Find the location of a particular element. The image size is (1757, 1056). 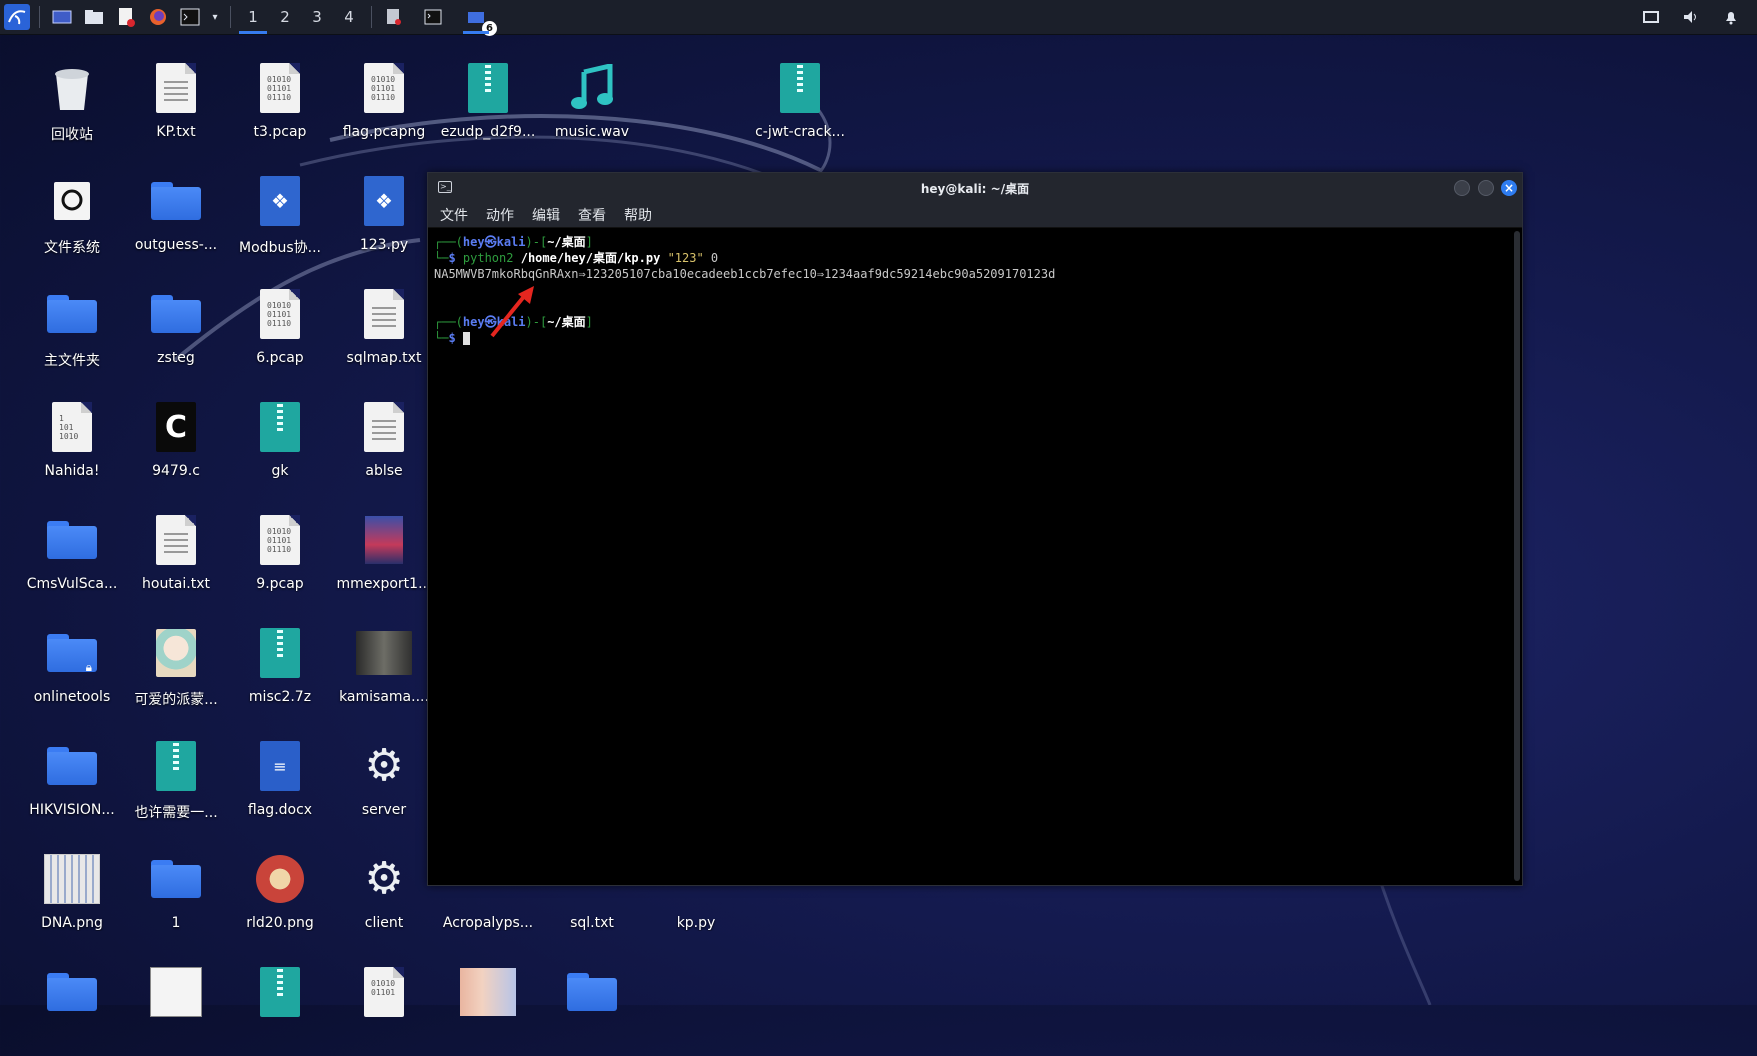

file-manager-icon is located at coordinates (94, 17).